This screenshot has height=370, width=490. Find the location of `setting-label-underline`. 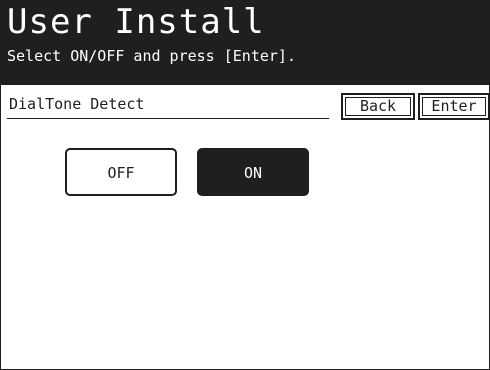

setting-label-underline is located at coordinates (168, 118).